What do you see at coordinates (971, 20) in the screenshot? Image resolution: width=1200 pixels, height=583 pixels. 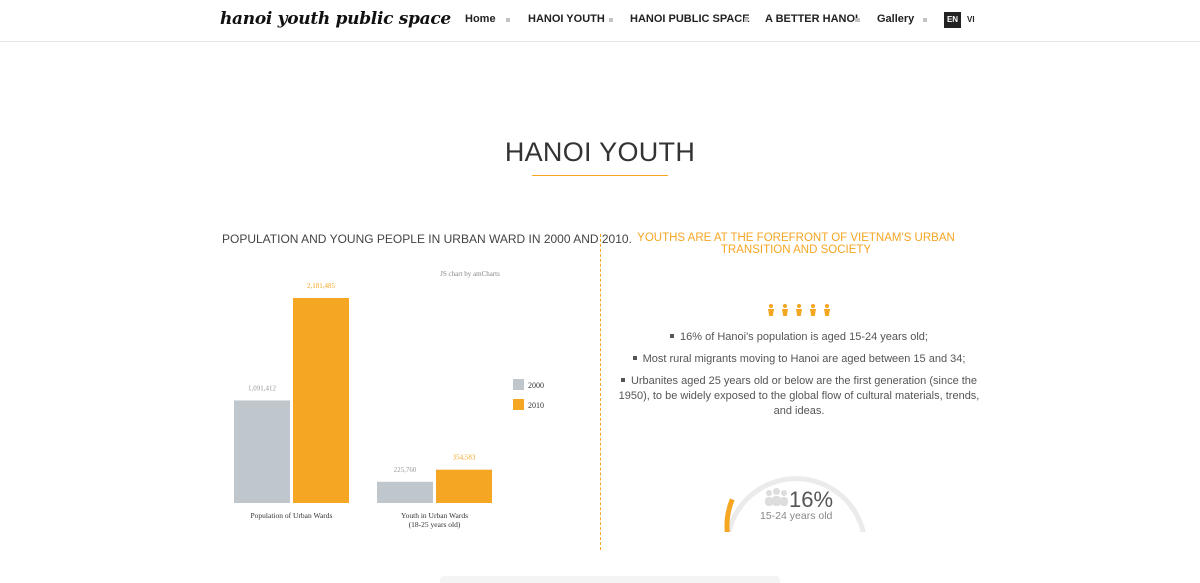 I see `lang-vi-button: VI` at bounding box center [971, 20].